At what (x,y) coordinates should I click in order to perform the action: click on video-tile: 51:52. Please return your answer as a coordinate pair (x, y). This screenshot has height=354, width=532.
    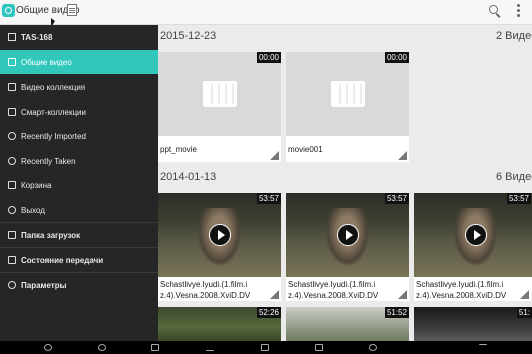
    Looking at the image, I should click on (347, 324).